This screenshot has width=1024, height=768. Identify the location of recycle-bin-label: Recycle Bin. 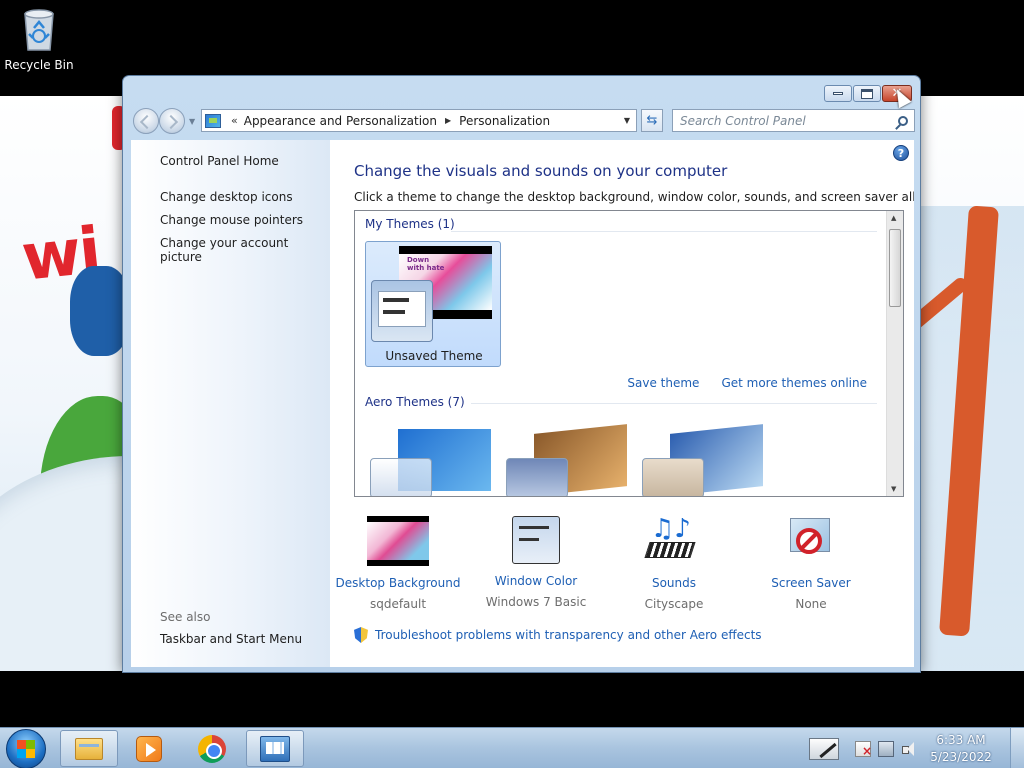
(39, 65).